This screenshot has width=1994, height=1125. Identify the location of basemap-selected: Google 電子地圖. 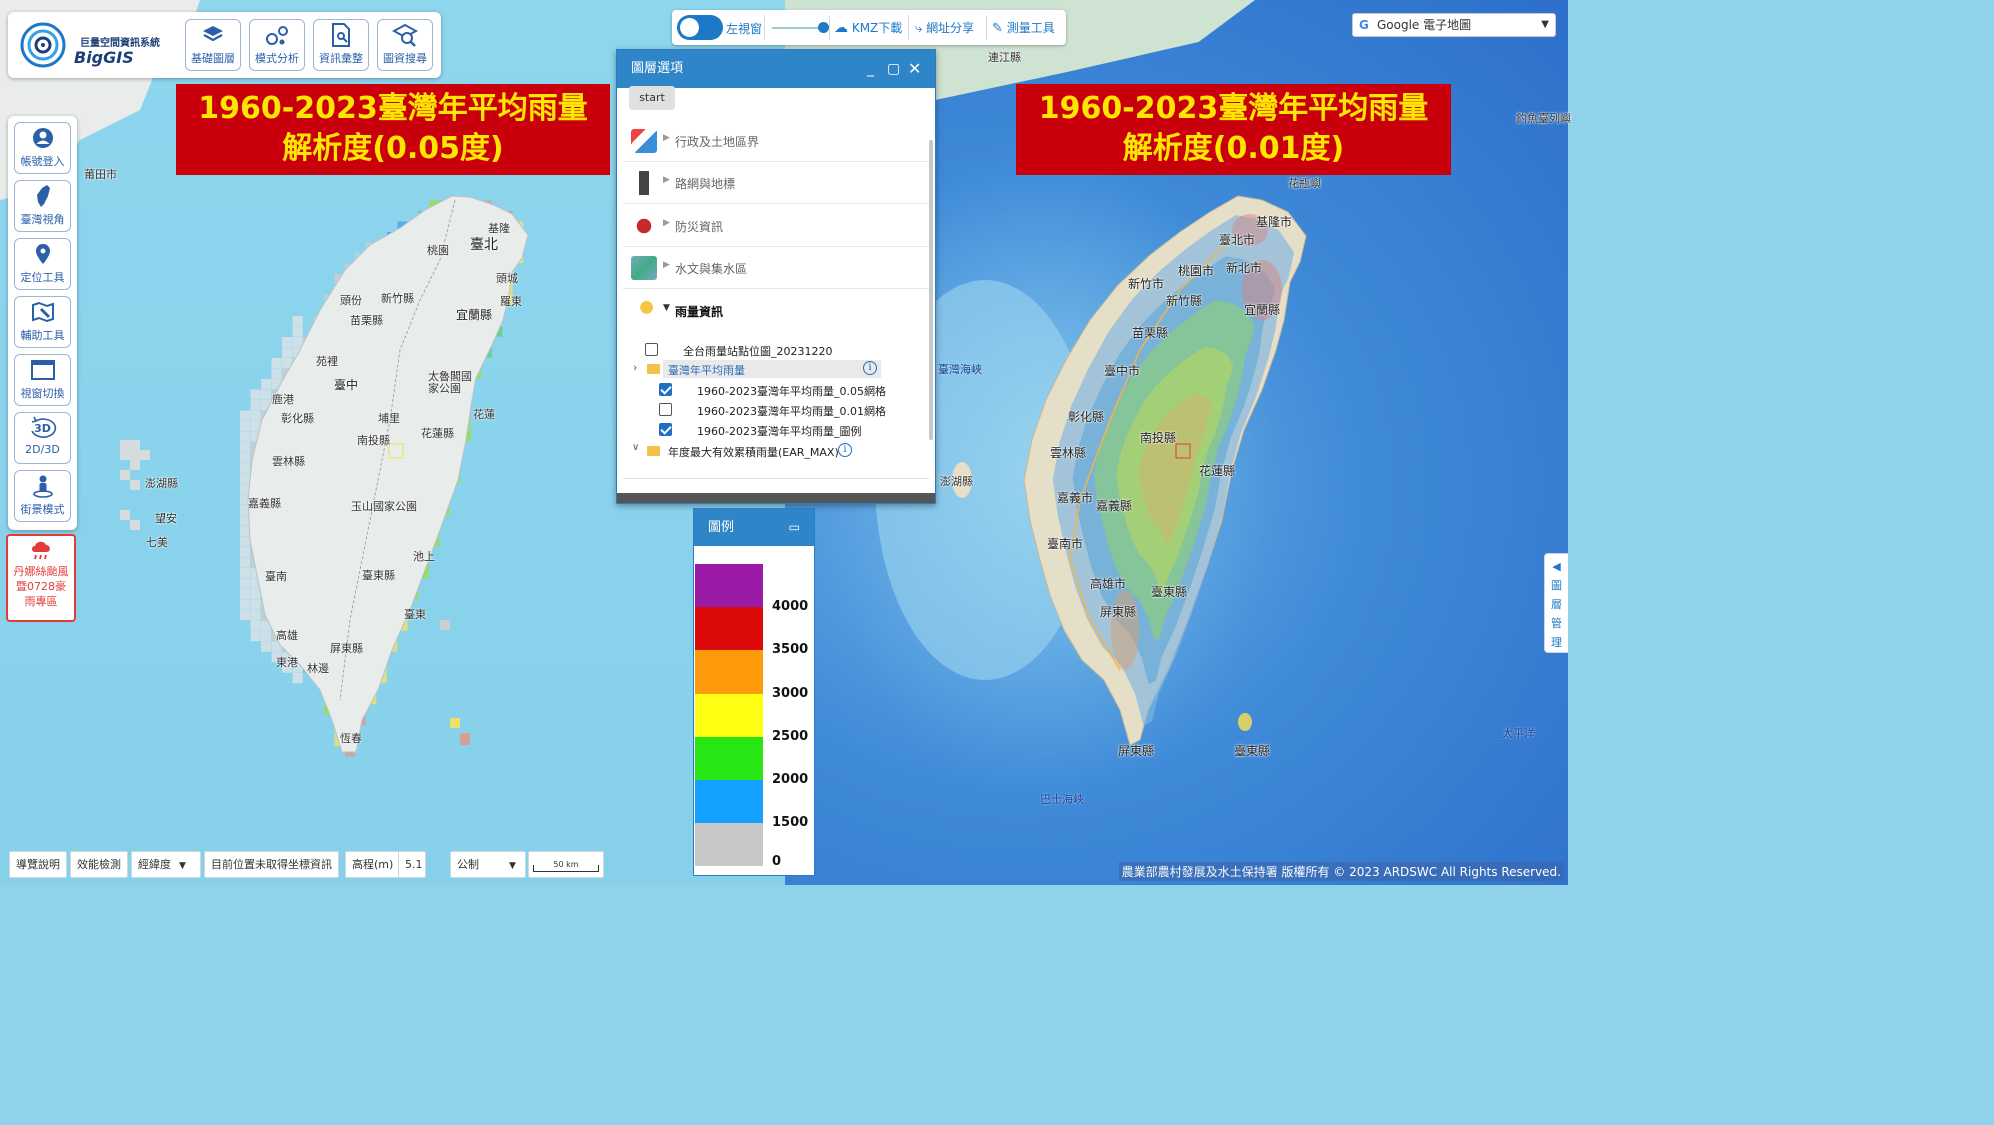
(1424, 25).